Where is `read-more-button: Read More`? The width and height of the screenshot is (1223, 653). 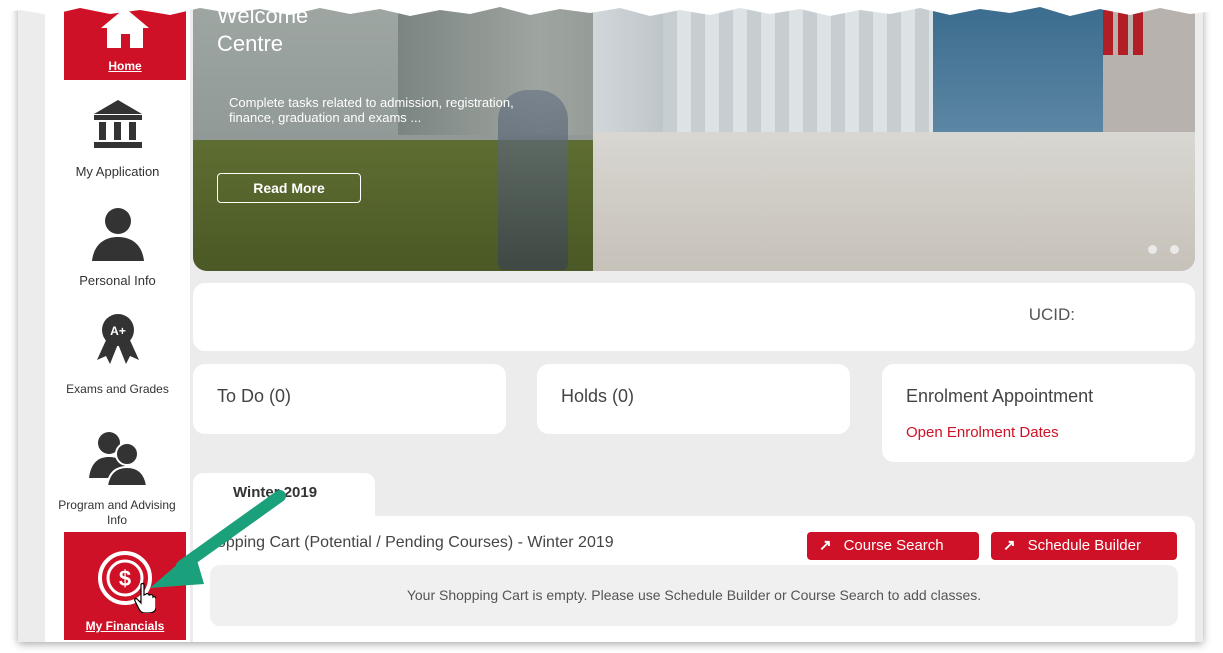 read-more-button: Read More is located at coordinates (289, 188).